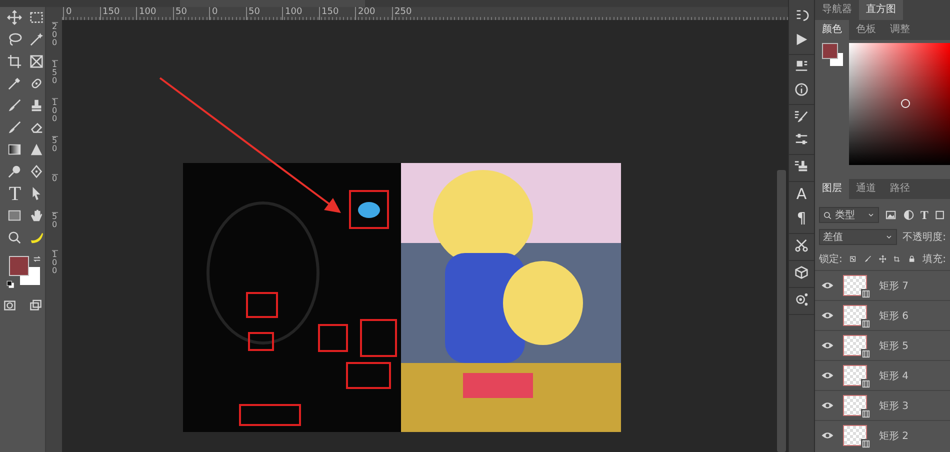 This screenshot has height=452, width=950. Describe the element at coordinates (894, 346) in the screenshot. I see `layer-name: 矩形 5` at that location.